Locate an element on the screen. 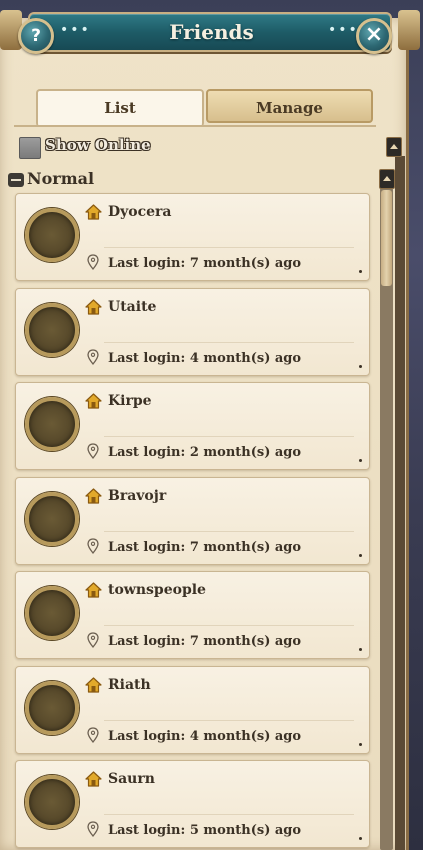 This screenshot has height=850, width=423. friend-card: Kirpe Last login: 2 month(s) ago is located at coordinates (192, 426).